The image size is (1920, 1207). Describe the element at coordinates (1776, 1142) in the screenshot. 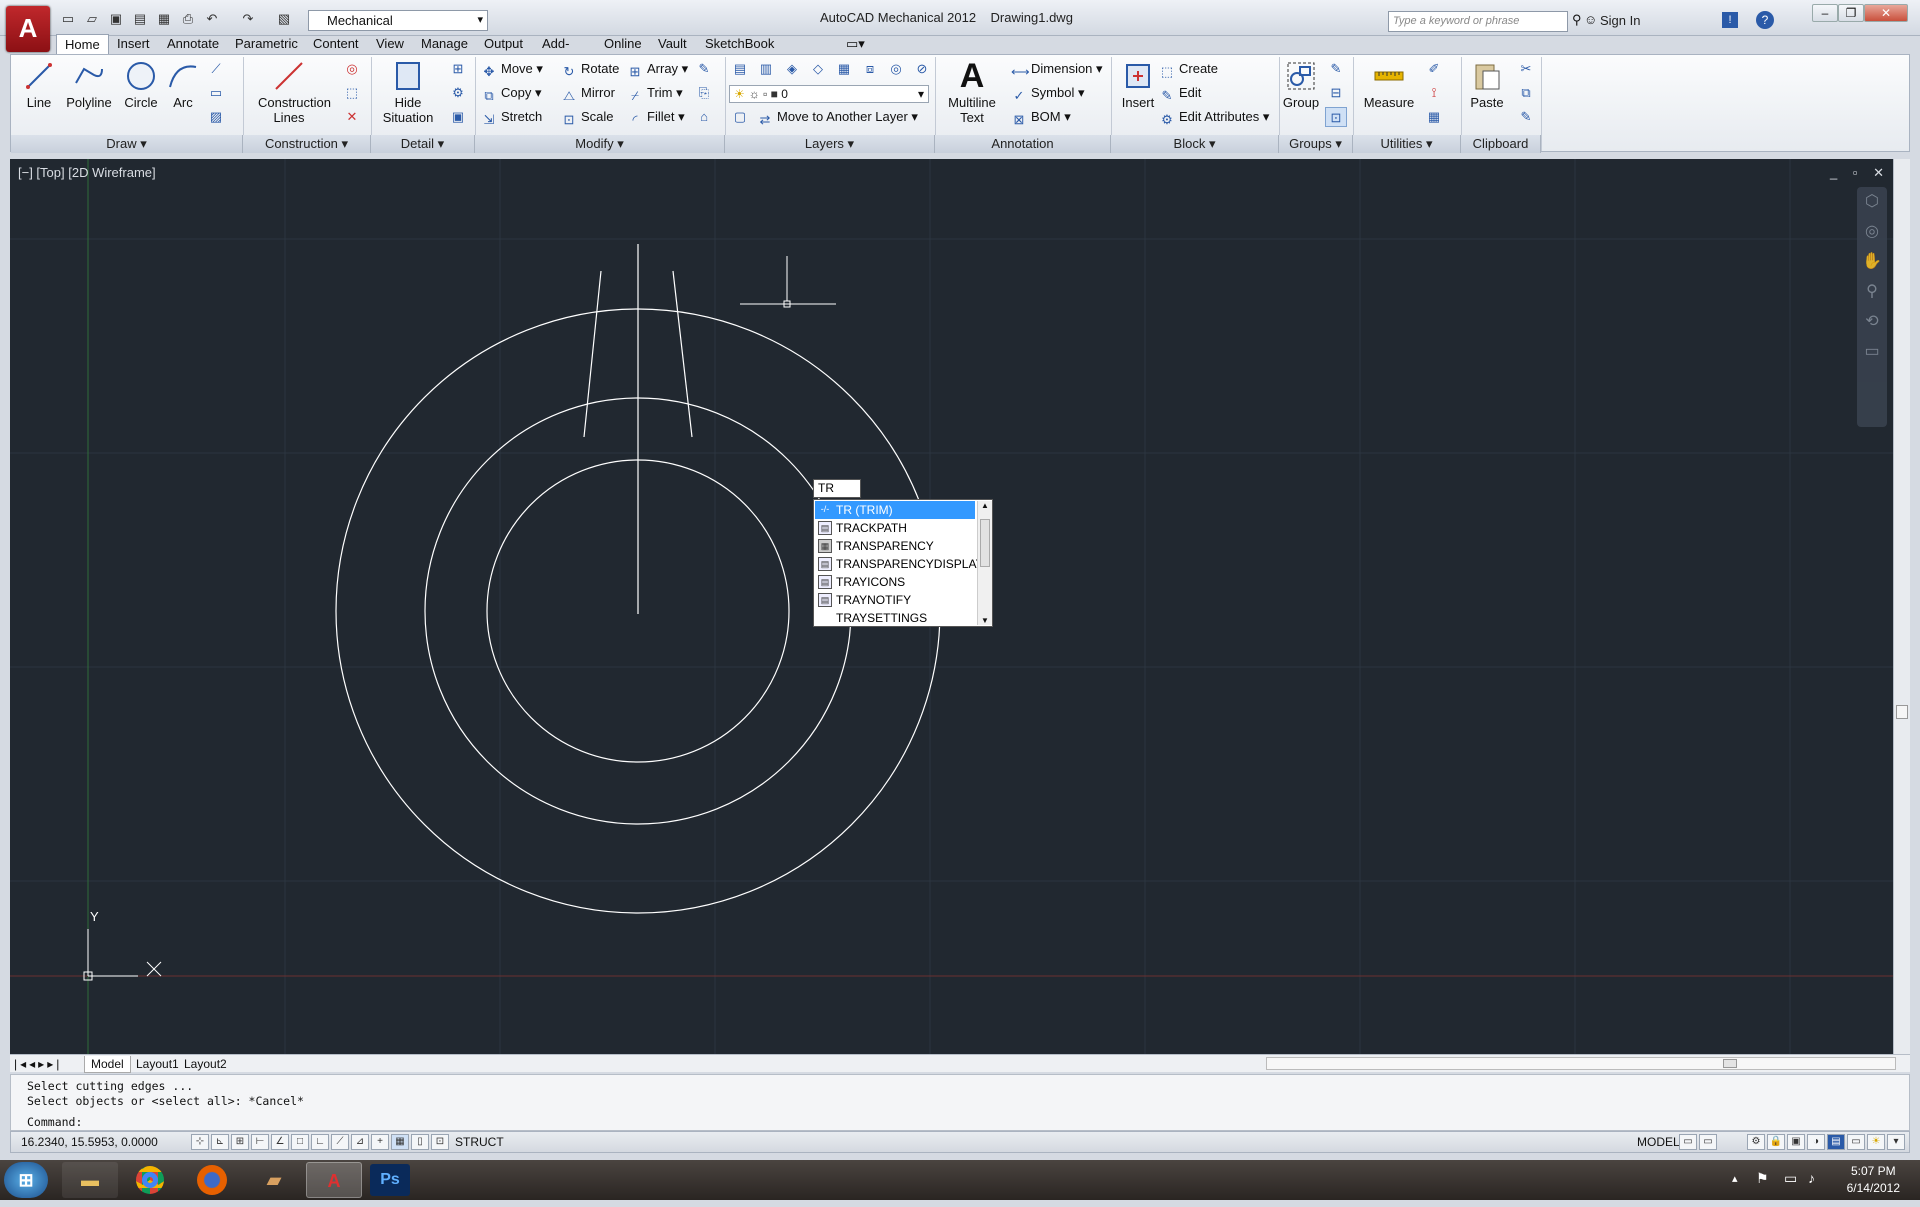

I see `lock-icon: 🔒` at that location.